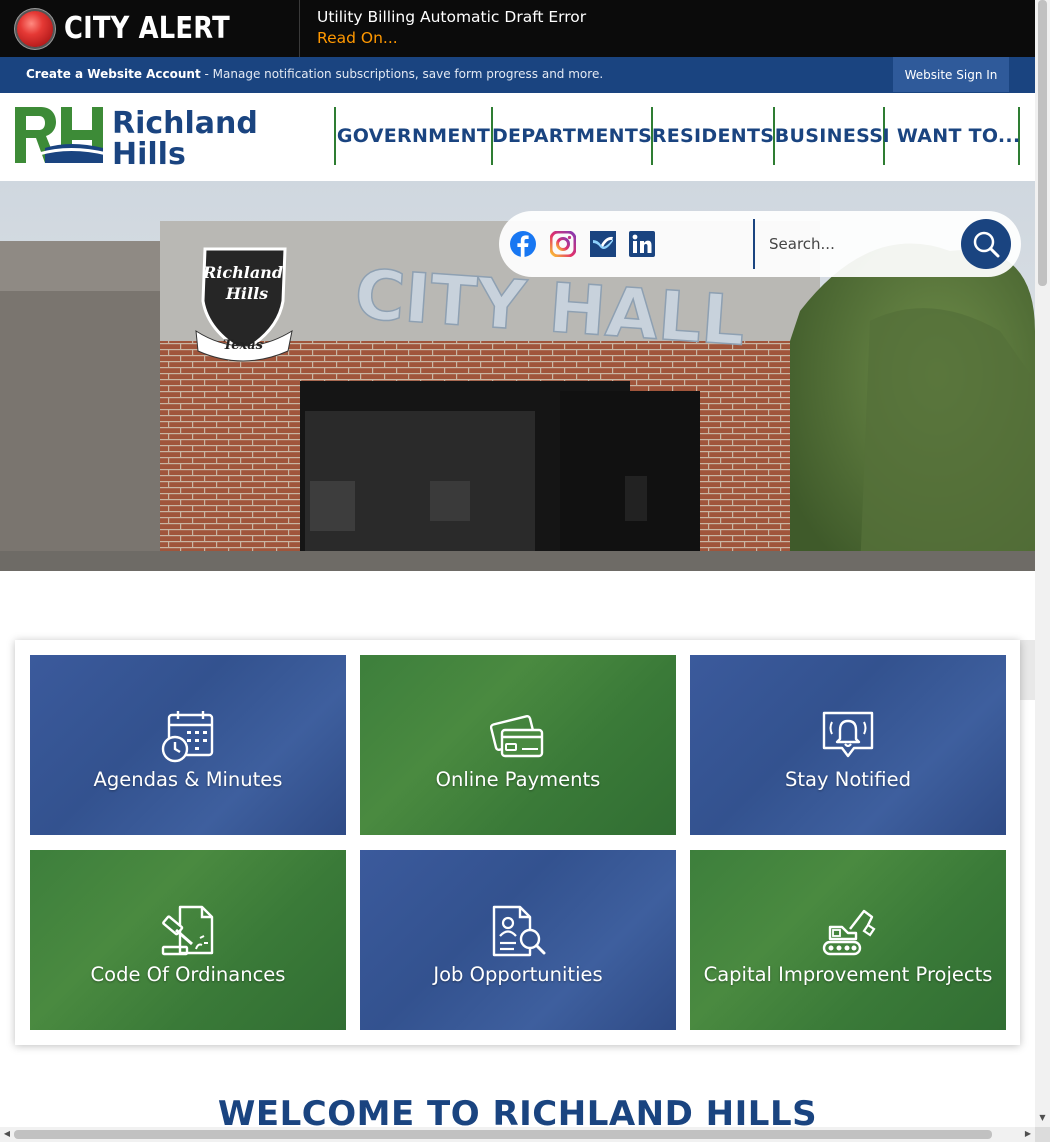  Describe the element at coordinates (519, 930) in the screenshot. I see `document-search-icon` at that location.